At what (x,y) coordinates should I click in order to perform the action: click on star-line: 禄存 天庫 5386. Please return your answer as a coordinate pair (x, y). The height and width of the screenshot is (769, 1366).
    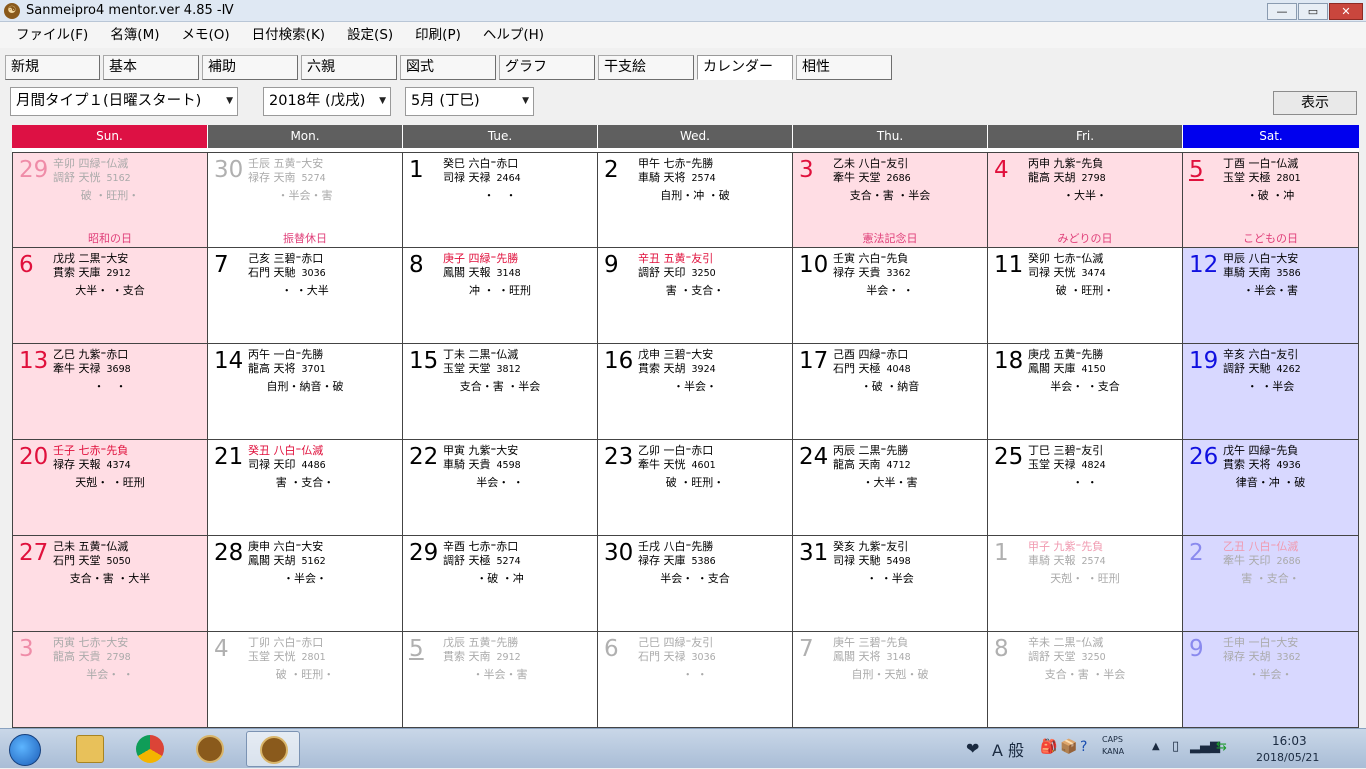
    Looking at the image, I should click on (677, 561).